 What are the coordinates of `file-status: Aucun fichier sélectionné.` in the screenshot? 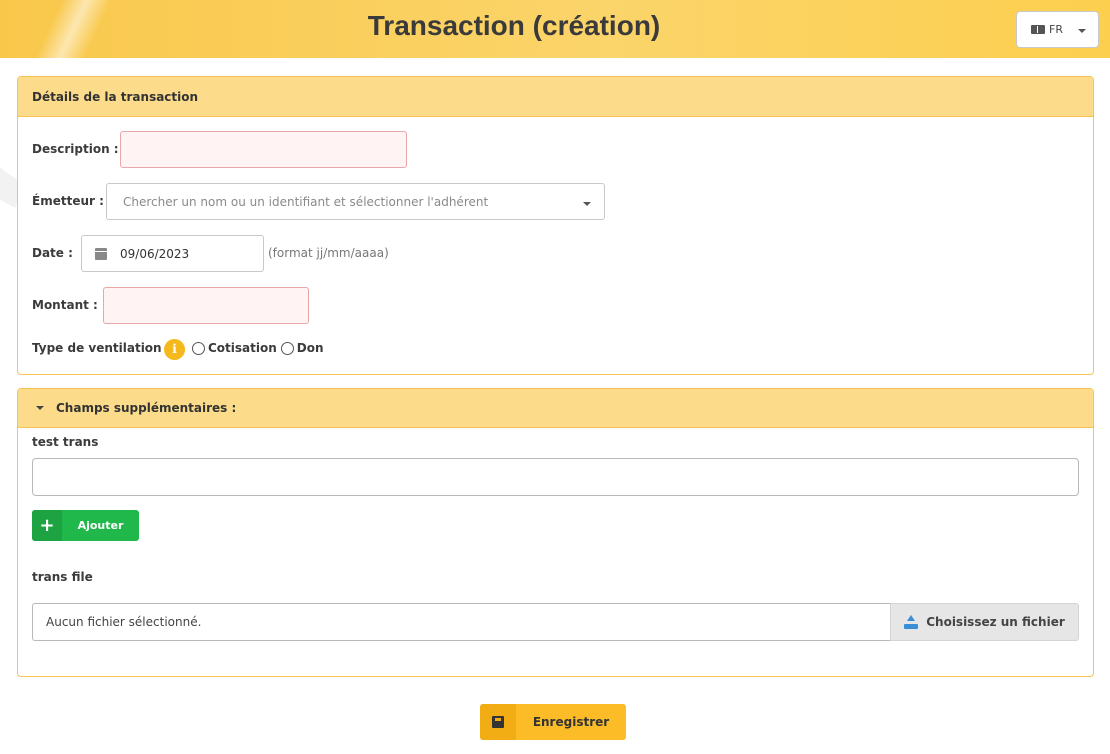 It's located at (461, 622).